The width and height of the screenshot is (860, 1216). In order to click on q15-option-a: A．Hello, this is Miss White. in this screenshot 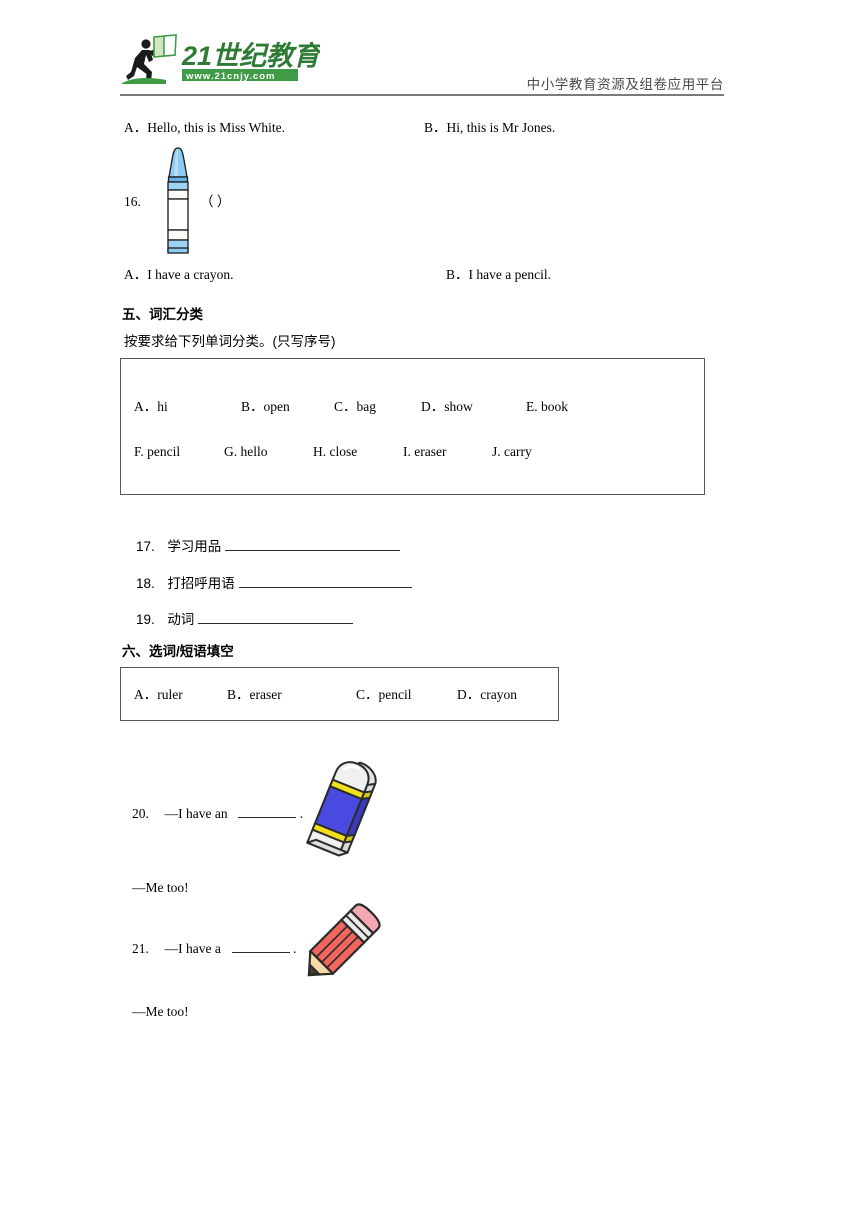, I will do `click(205, 127)`.